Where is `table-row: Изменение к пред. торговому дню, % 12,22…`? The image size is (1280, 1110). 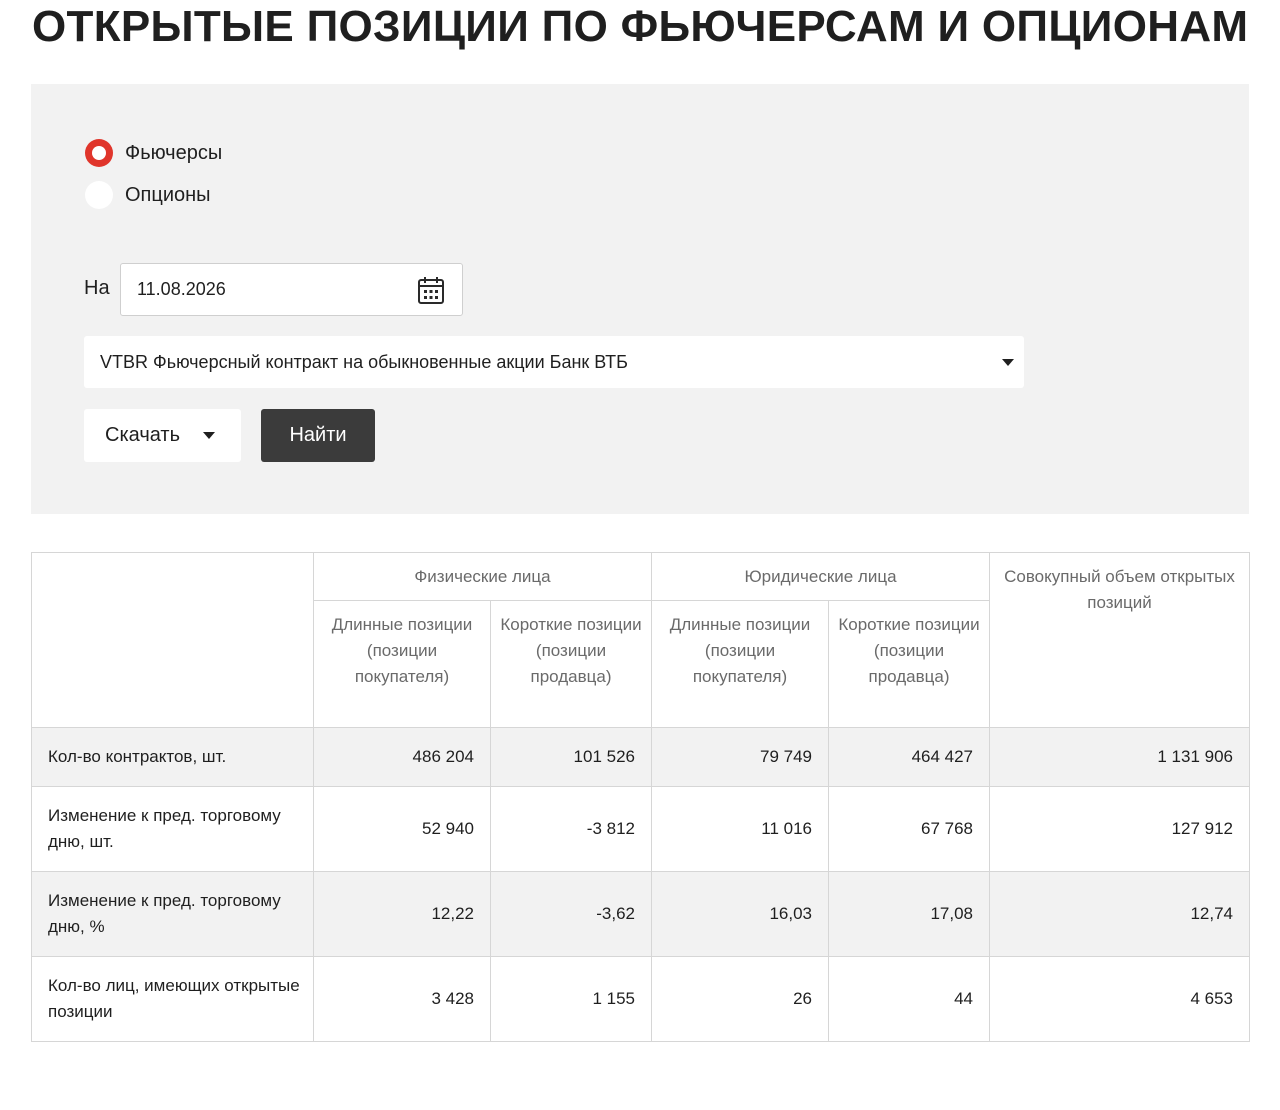 table-row: Изменение к пред. торговому дню, % 12,22… is located at coordinates (641, 914).